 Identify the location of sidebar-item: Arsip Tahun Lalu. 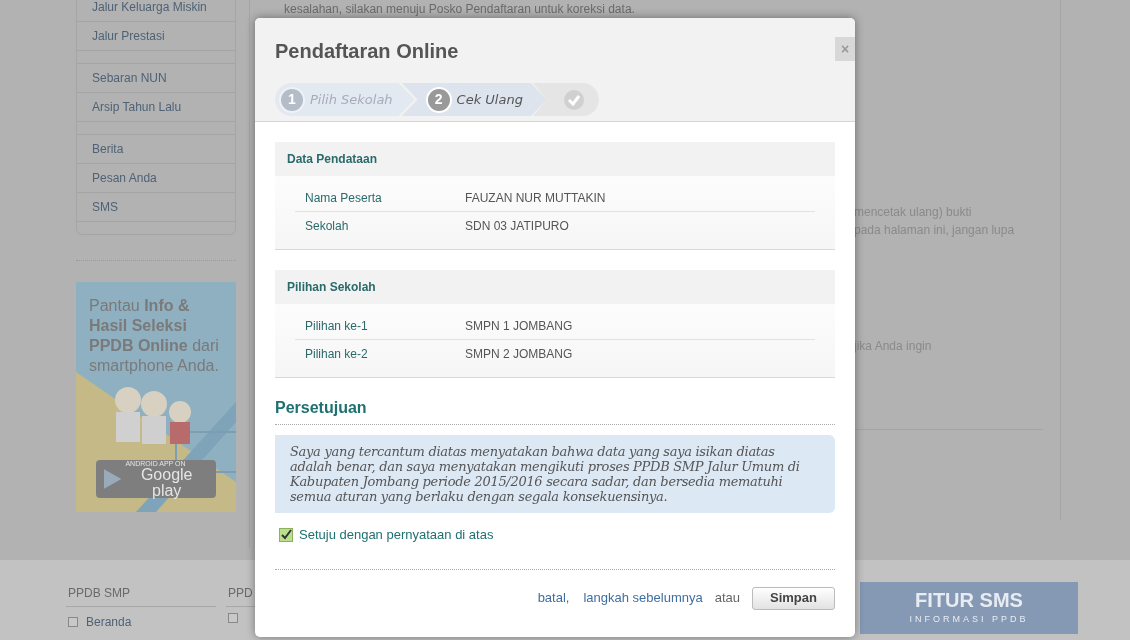
(156, 107).